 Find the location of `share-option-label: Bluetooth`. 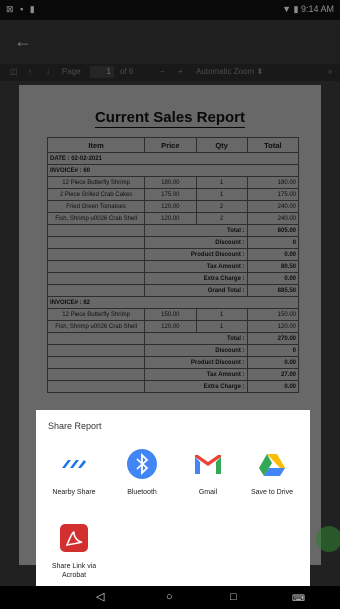

share-option-label: Bluetooth is located at coordinates (142, 492).